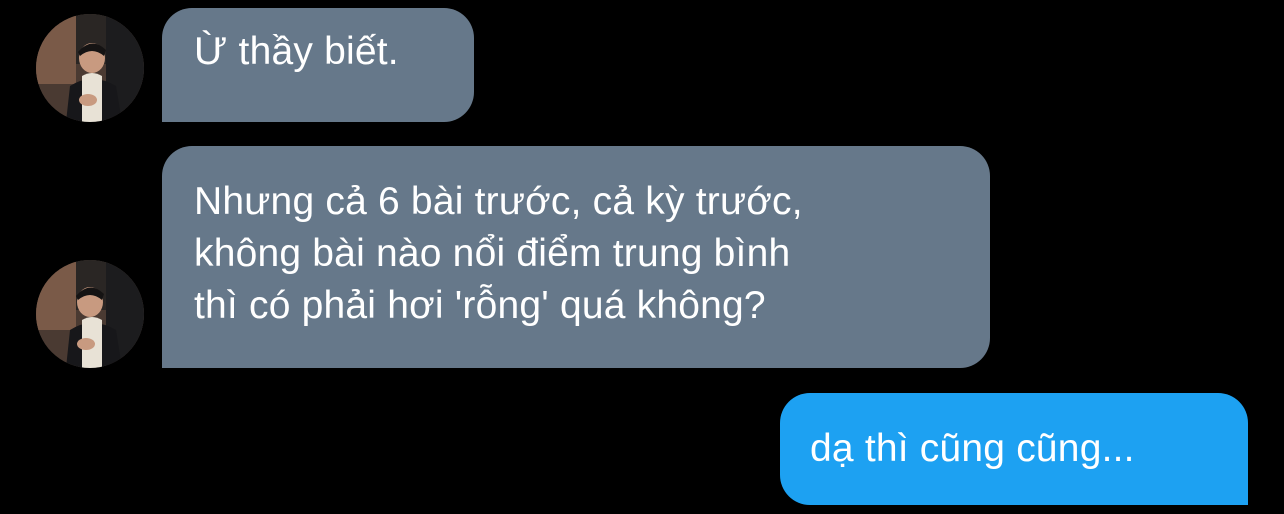 The image size is (1284, 514). I want to click on message-text-line: Nhưng cả 6 bài trước, cả kỳ trước,, so click(498, 201).